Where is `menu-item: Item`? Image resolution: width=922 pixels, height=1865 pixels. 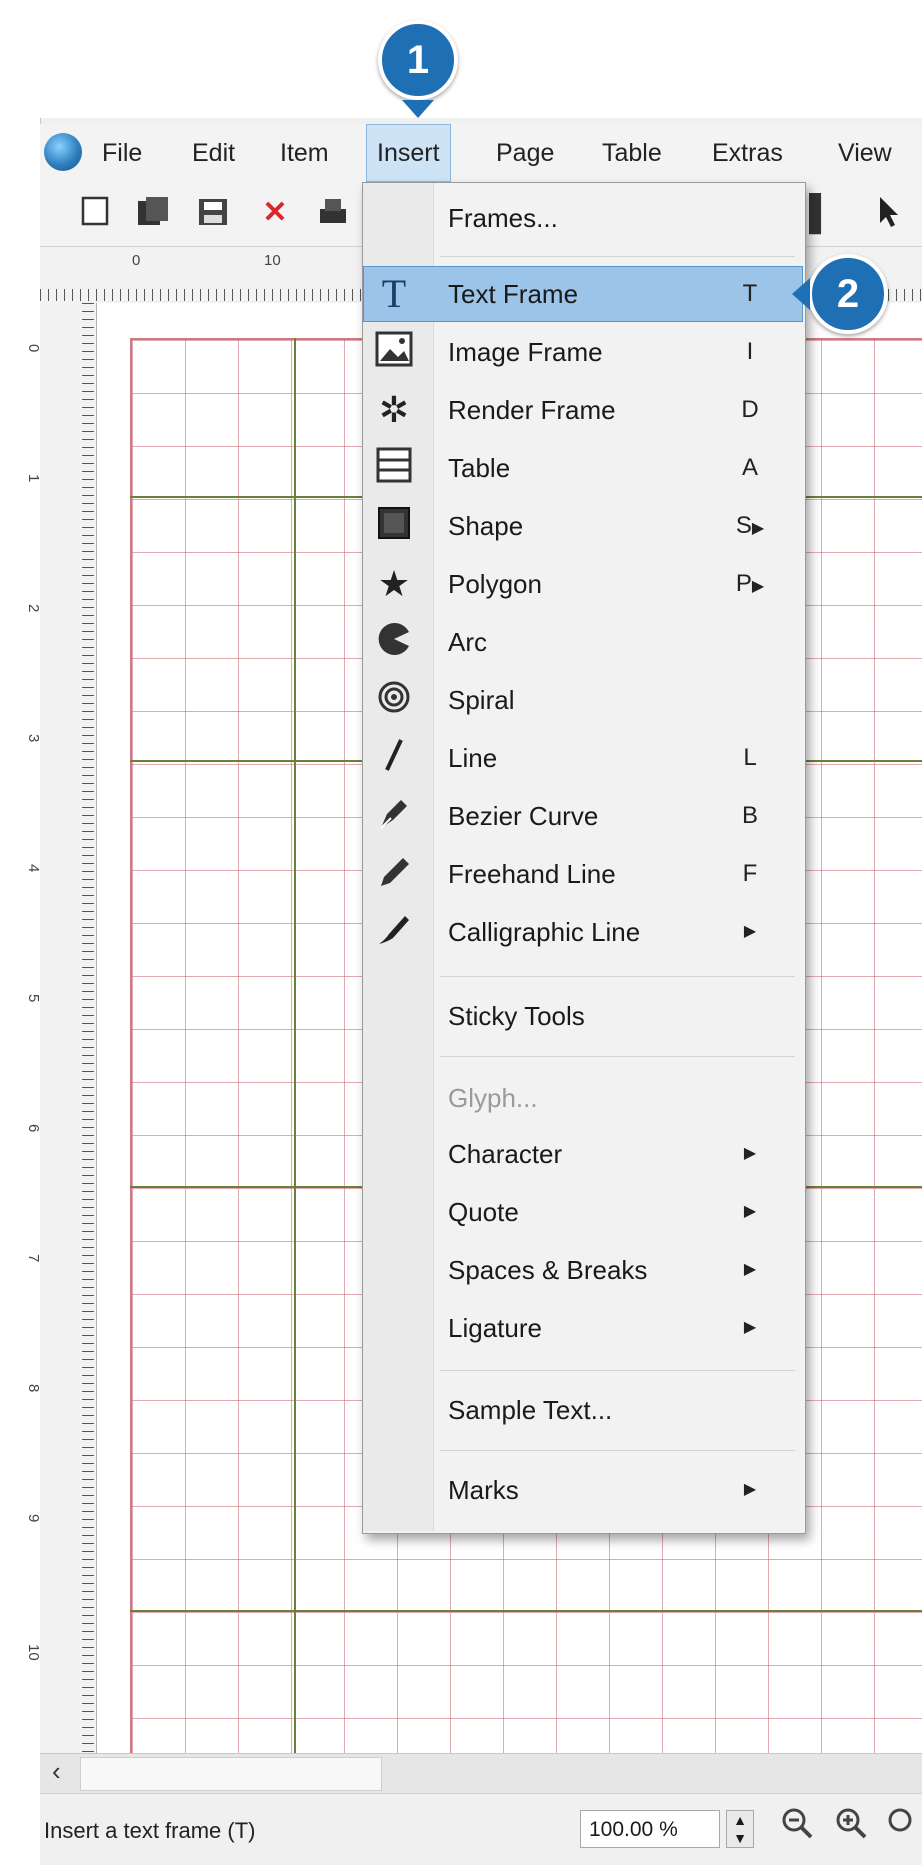 menu-item: Item is located at coordinates (304, 153).